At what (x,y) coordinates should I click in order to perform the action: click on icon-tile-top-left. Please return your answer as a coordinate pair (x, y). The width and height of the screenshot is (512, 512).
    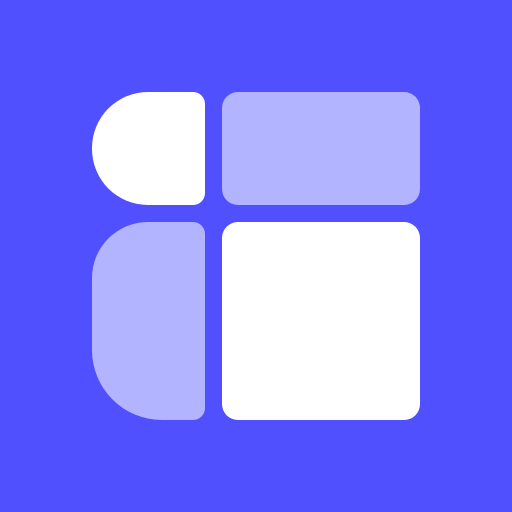
    Looking at the image, I should click on (148, 148).